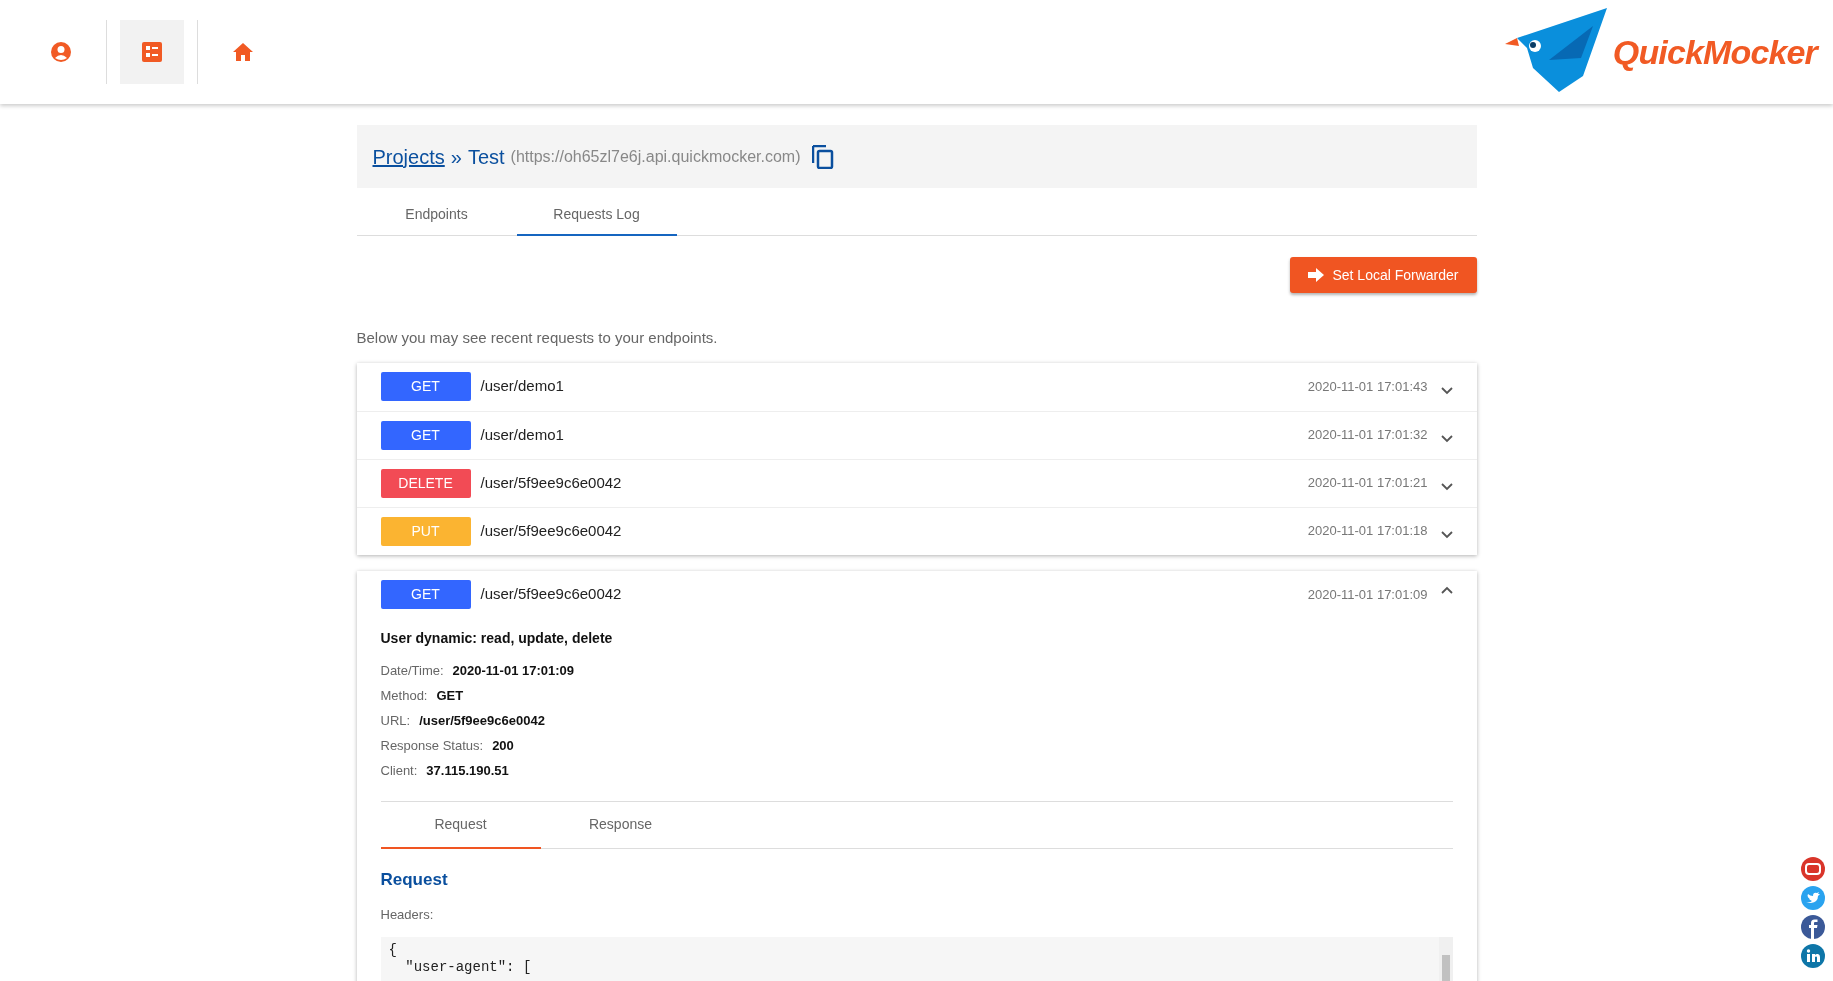  What do you see at coordinates (243, 52) in the screenshot?
I see `home-icon` at bounding box center [243, 52].